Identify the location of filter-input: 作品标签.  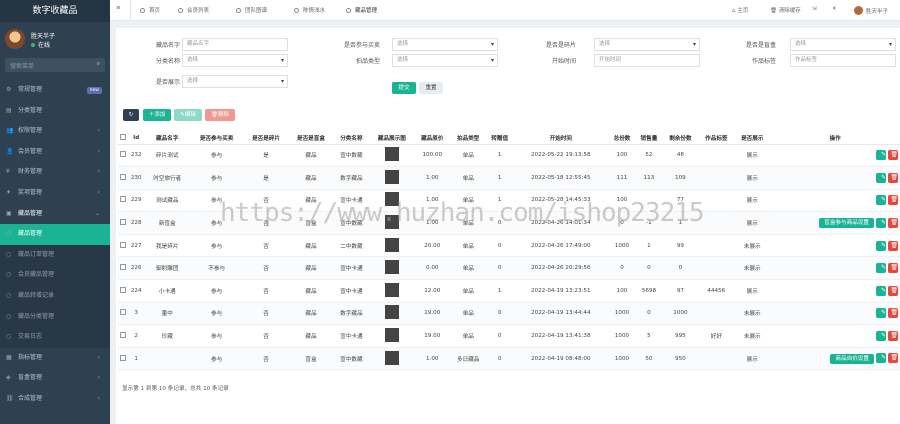
(843, 60).